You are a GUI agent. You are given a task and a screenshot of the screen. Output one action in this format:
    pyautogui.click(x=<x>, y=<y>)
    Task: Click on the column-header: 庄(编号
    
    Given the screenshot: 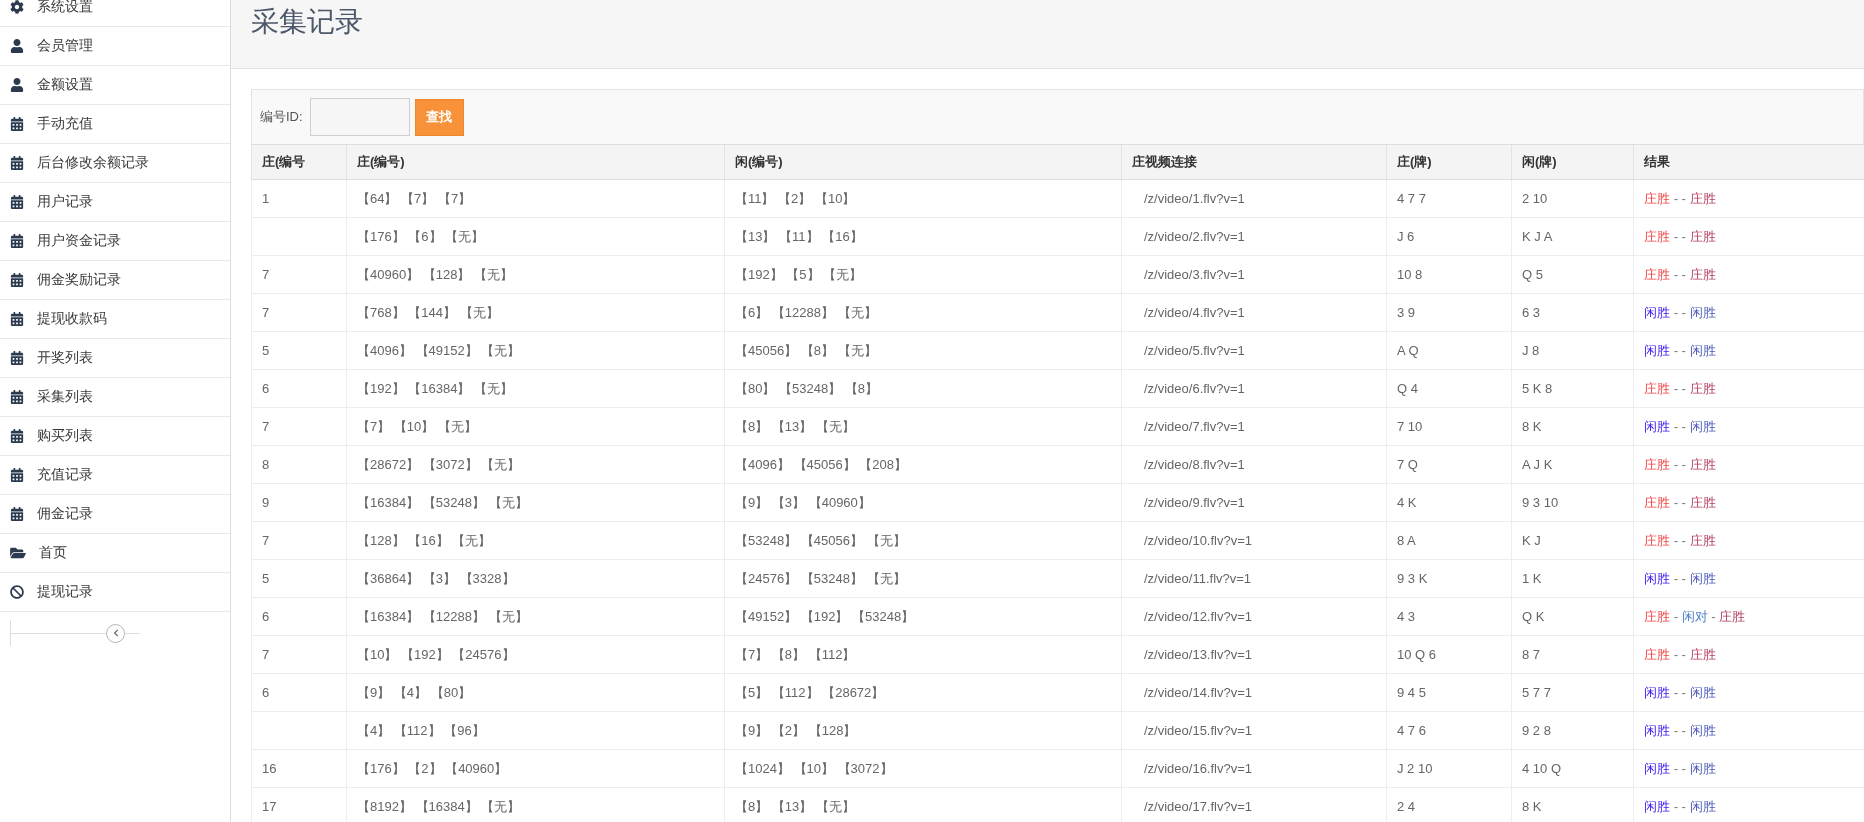 What is the action you would take?
    pyautogui.click(x=298, y=162)
    